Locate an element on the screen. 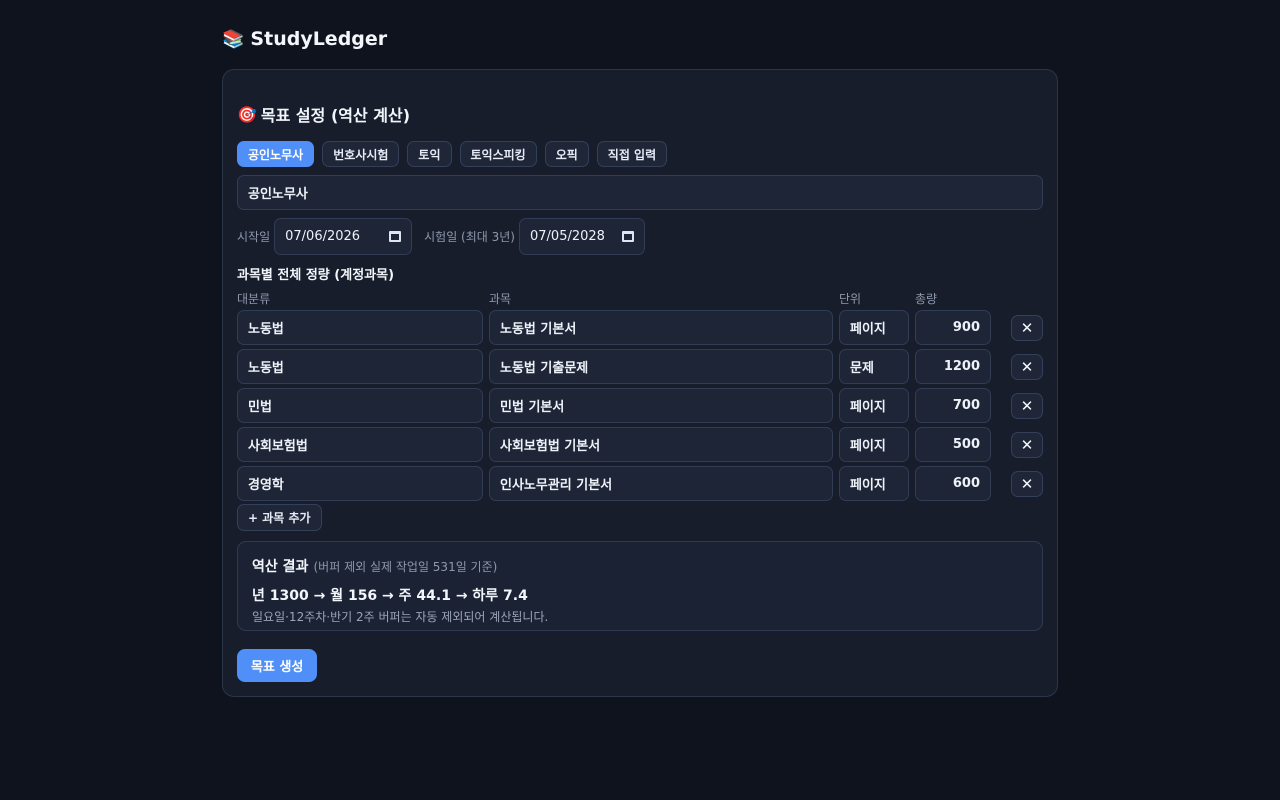 This screenshot has width=1280, height=800. preset-tabs: 공인노무사 번호사시험 토익 토익스피킹 오픽 직접 입력 is located at coordinates (452, 154).